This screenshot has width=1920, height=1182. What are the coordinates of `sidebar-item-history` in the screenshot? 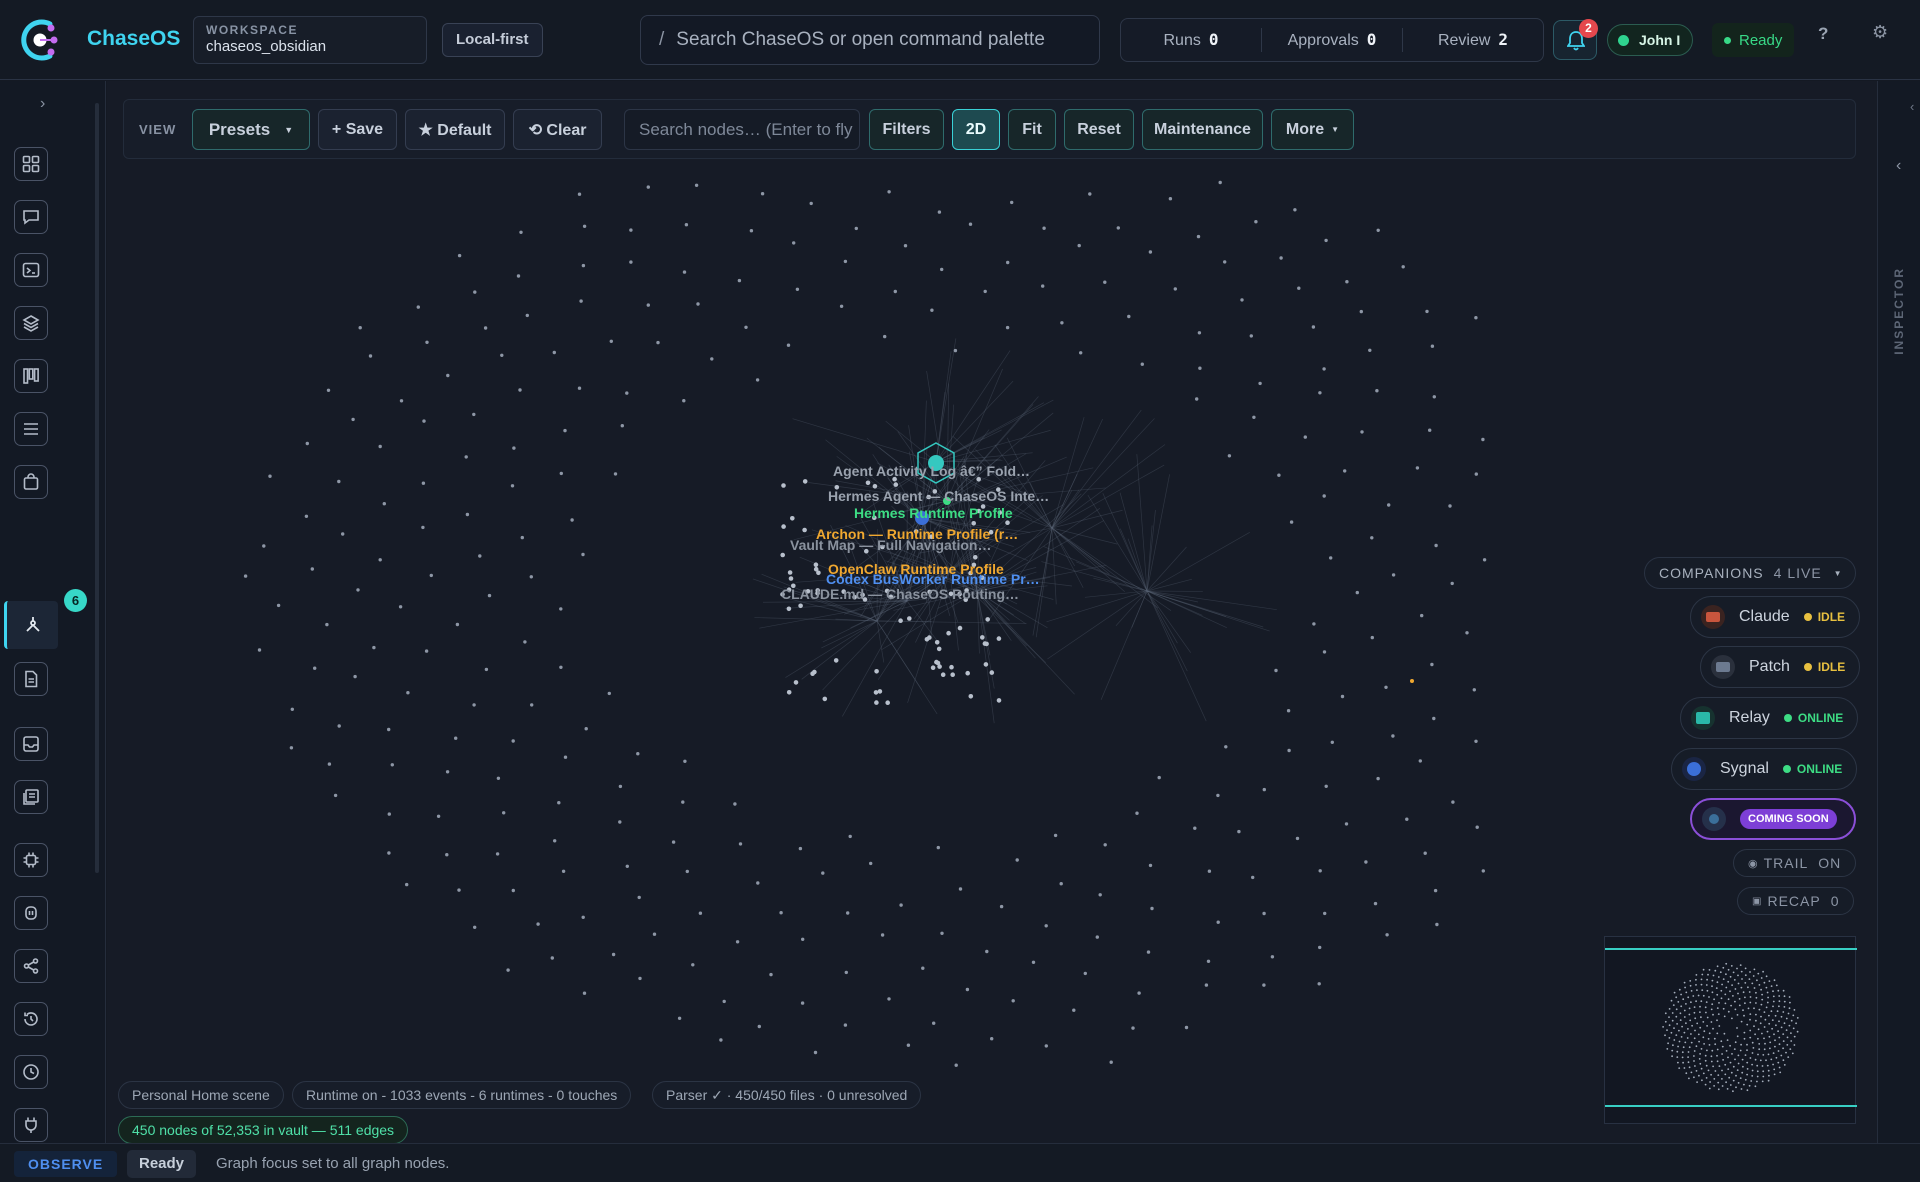 It's located at (31, 1019).